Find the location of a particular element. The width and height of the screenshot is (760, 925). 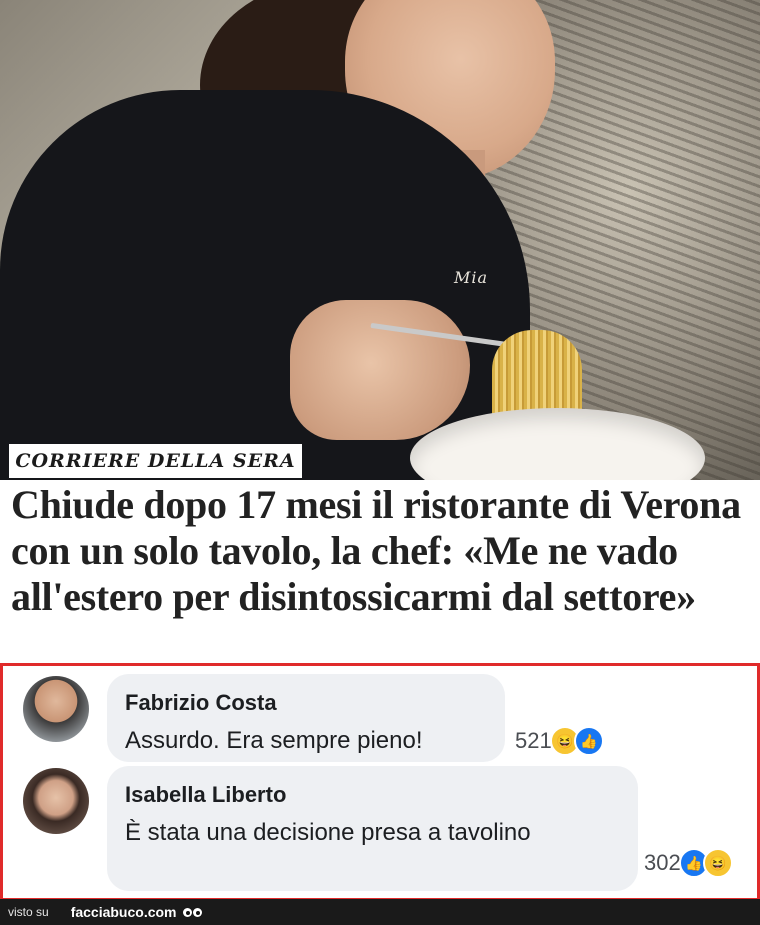

jacket-embroidery: Mia is located at coordinates (471, 277).